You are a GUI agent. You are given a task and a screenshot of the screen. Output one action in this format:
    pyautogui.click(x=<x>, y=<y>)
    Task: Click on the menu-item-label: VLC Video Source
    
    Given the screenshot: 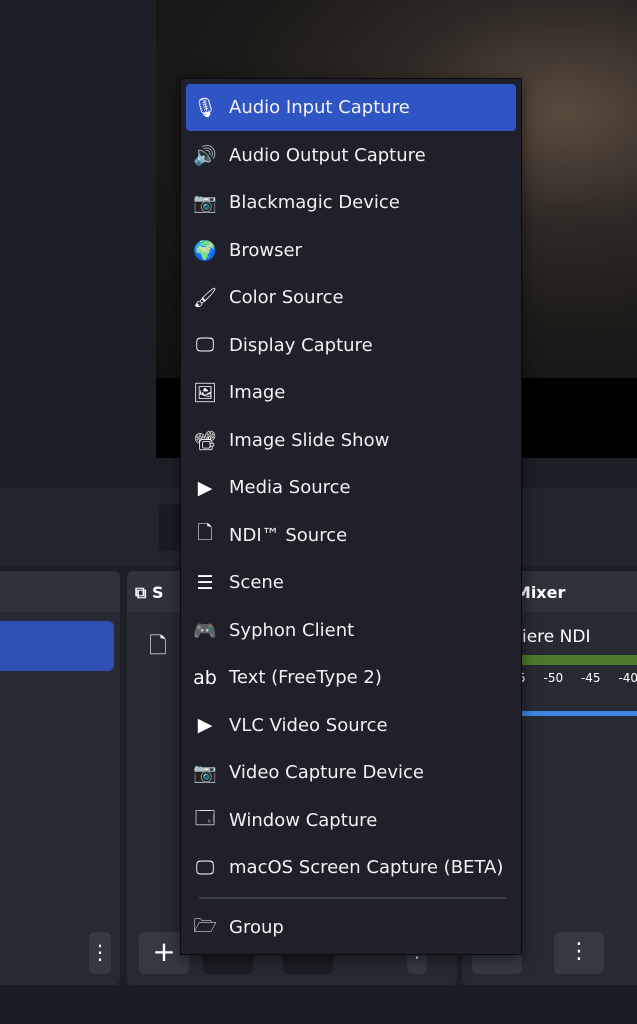 What is the action you would take?
    pyautogui.click(x=308, y=725)
    